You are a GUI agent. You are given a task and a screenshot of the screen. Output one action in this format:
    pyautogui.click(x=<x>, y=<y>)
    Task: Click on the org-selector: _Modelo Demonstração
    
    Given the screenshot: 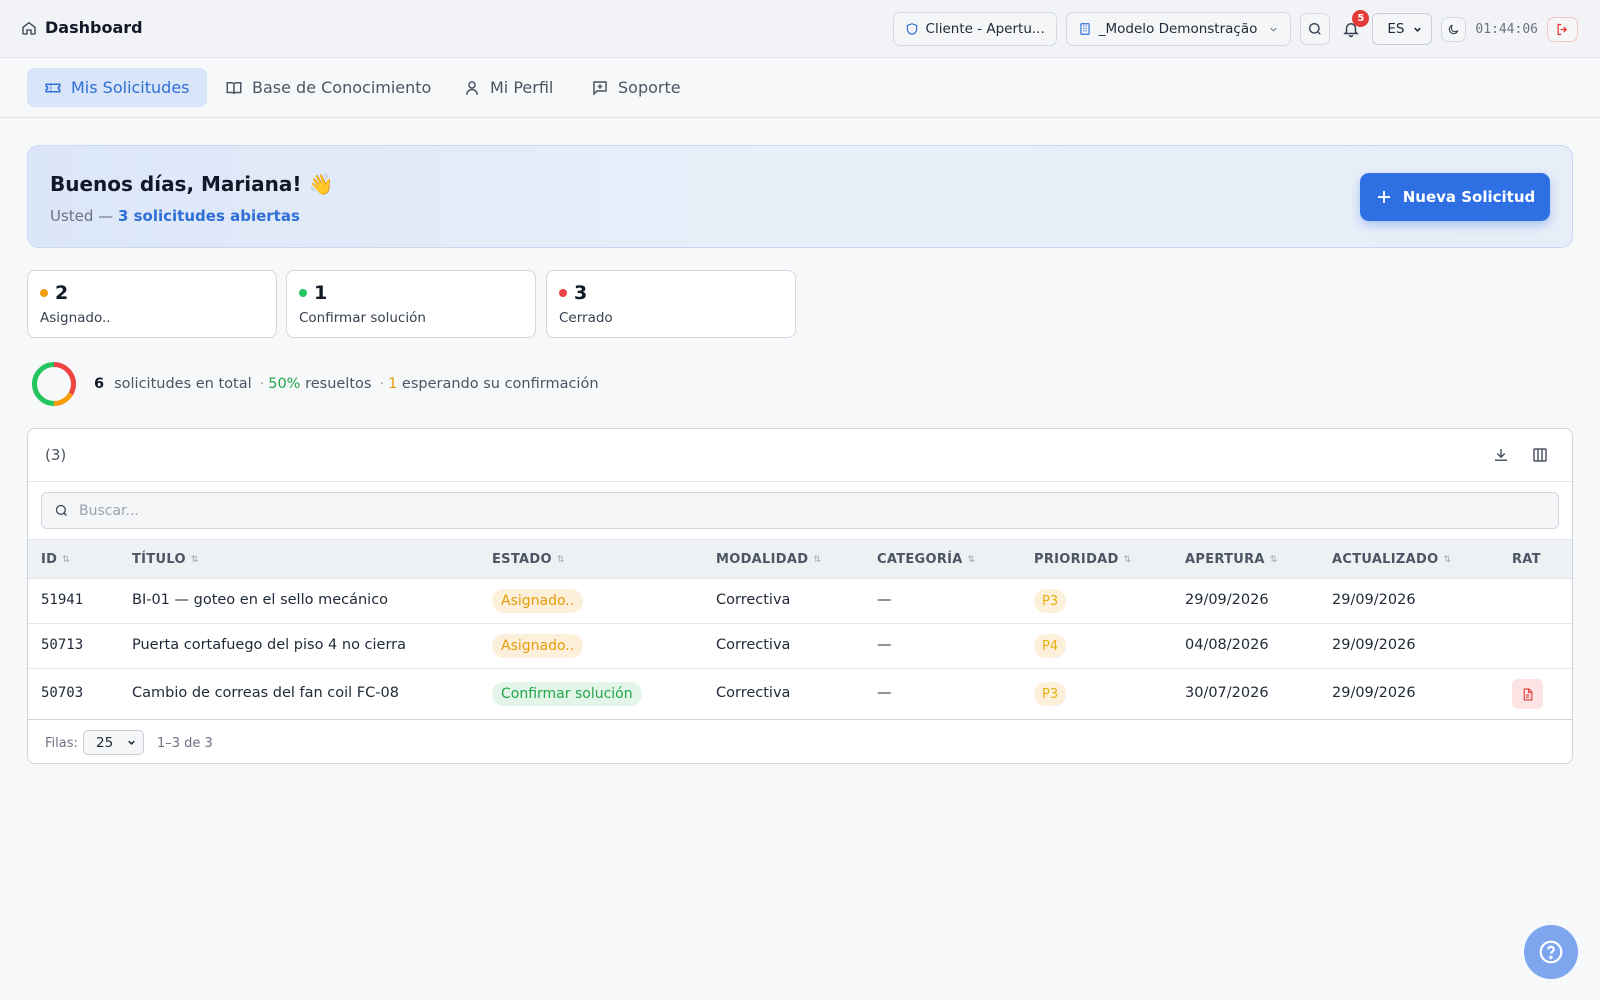 What is the action you would take?
    pyautogui.click(x=1178, y=29)
    